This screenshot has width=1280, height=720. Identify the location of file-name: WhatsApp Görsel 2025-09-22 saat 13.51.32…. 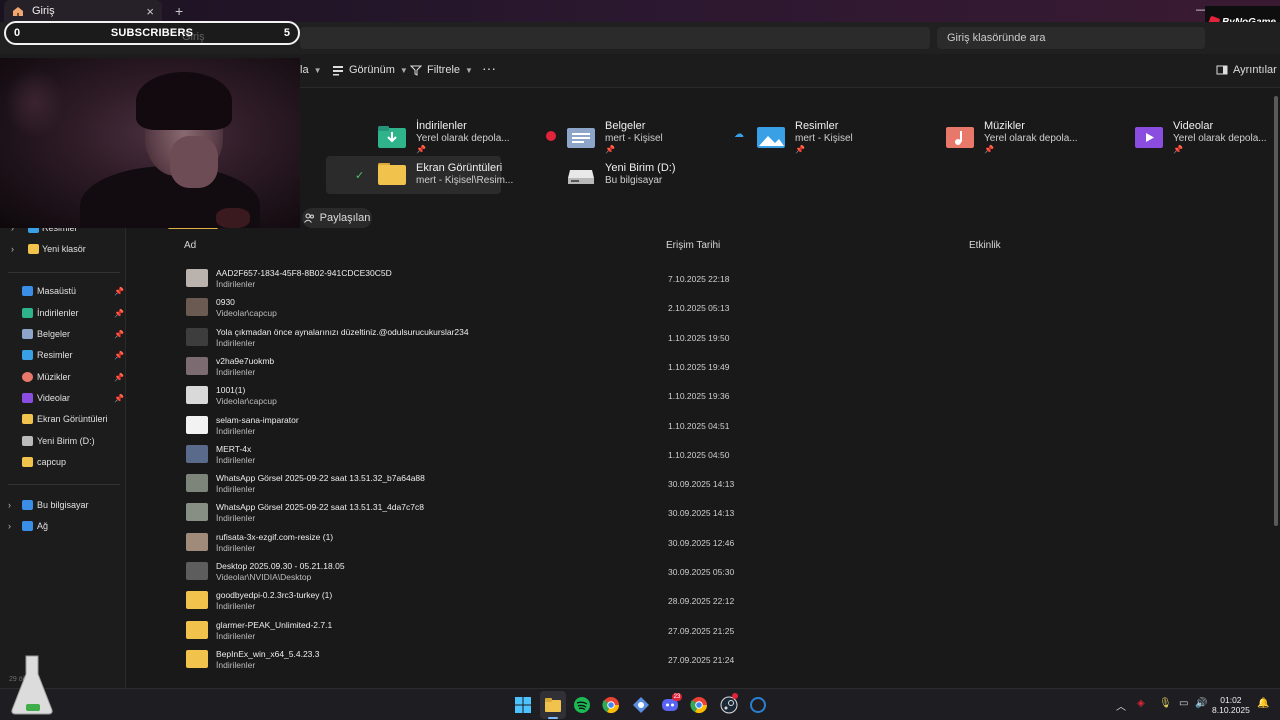
(320, 478).